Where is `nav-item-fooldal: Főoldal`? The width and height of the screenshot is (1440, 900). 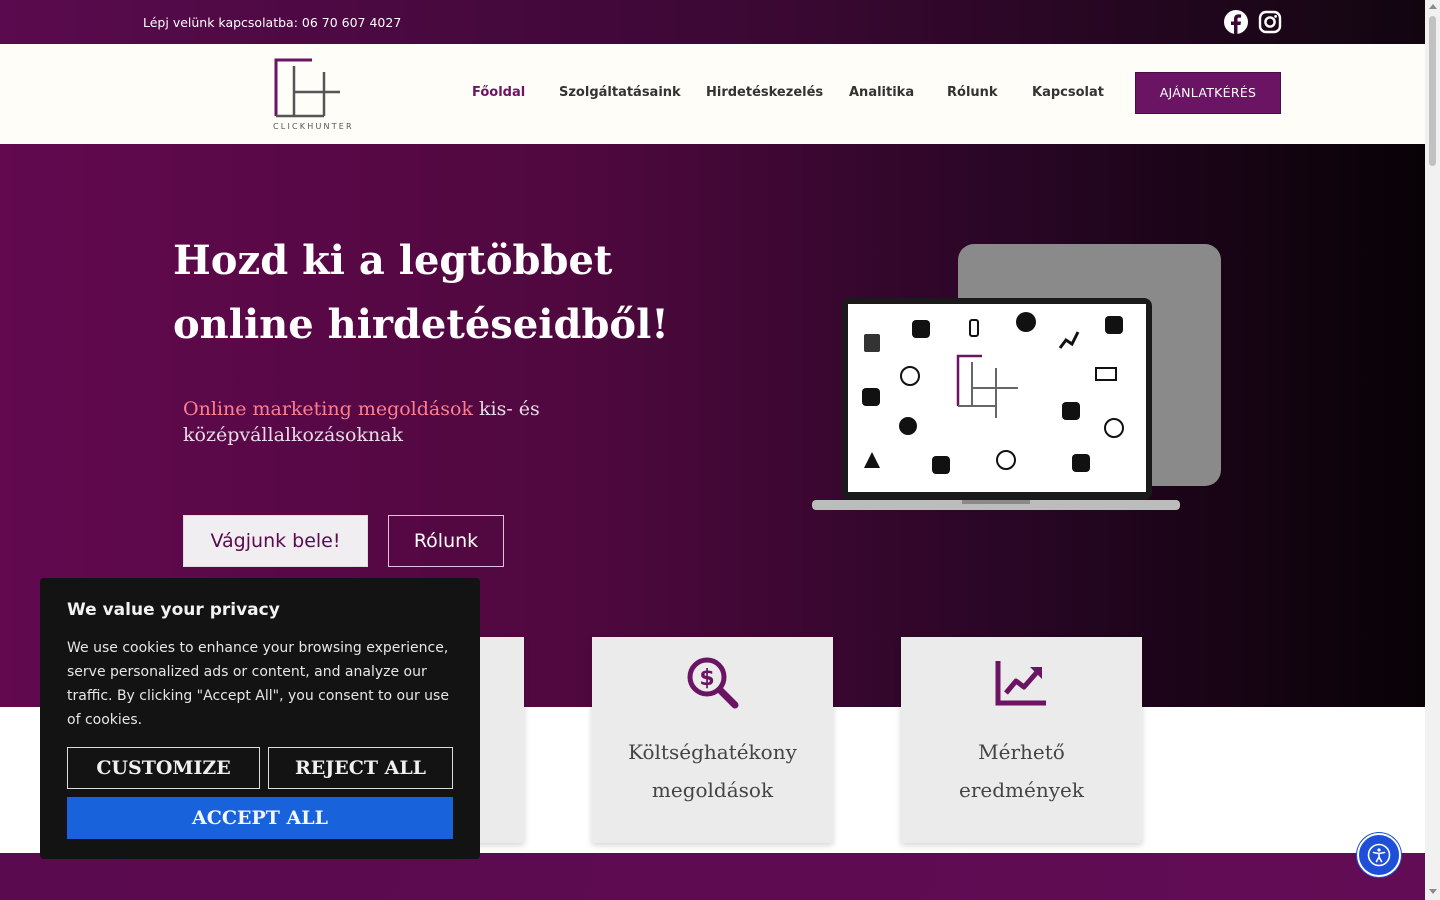 nav-item-fooldal: Főoldal is located at coordinates (498, 92).